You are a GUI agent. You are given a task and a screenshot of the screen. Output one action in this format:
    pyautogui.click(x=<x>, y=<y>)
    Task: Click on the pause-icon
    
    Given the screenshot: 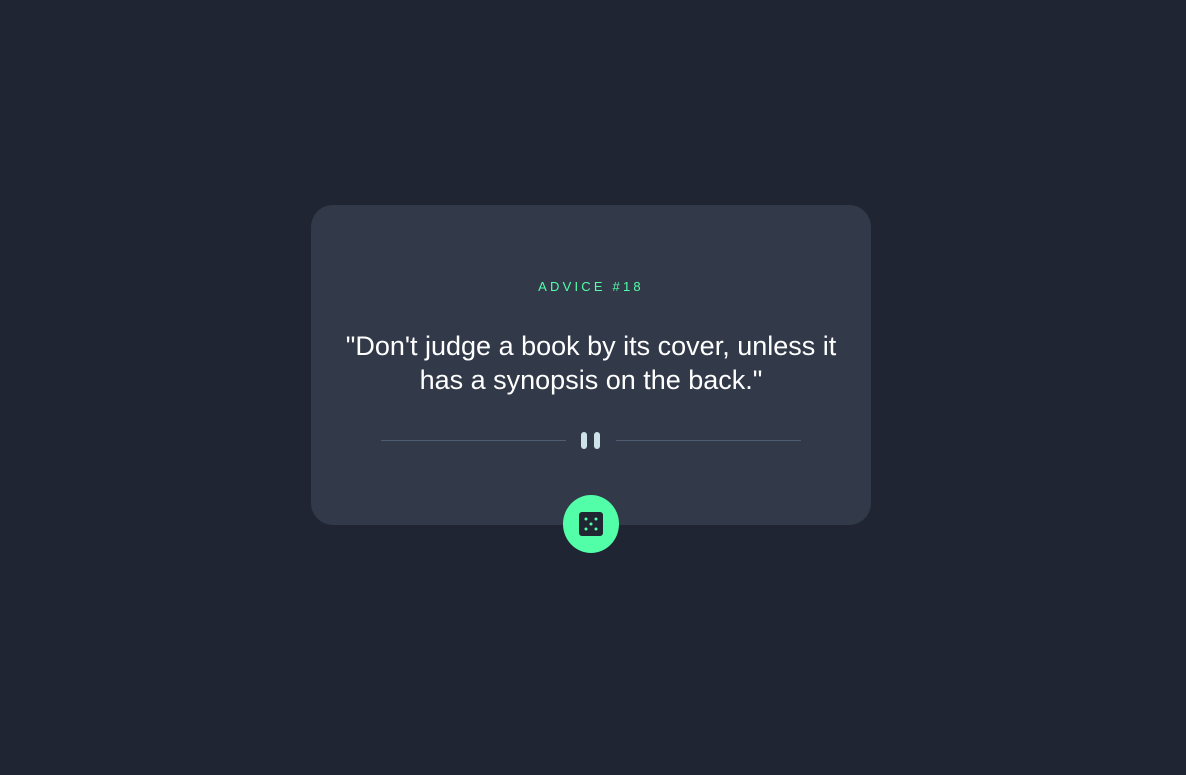 What is the action you would take?
    pyautogui.click(x=591, y=440)
    